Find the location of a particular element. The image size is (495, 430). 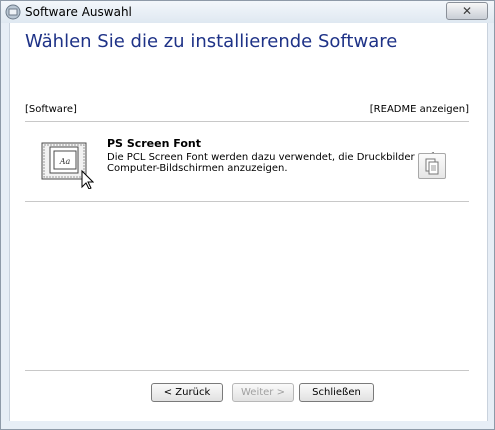

close-window-button: ✕ is located at coordinates (467, 11).